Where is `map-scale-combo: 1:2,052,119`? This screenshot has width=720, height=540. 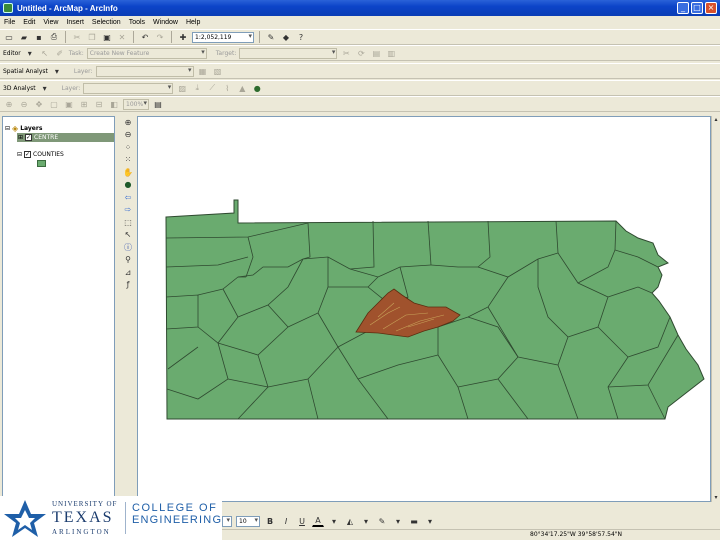
map-scale-combo: 1:2,052,119 is located at coordinates (223, 37).